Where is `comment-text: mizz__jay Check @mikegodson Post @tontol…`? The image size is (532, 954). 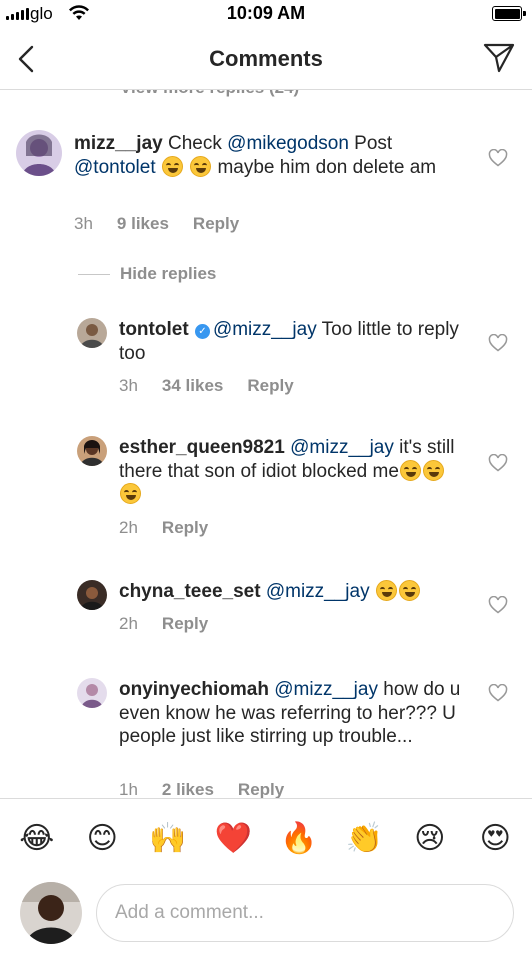
comment-text: mizz__jay Check @mikegodson Post @tontol… is located at coordinates (264, 155).